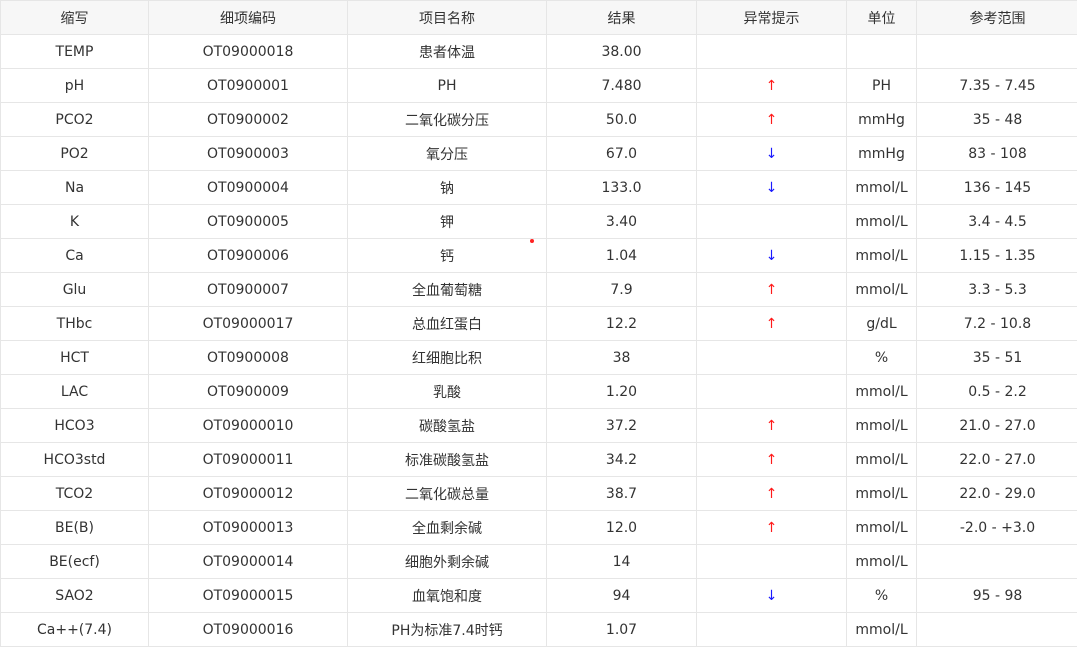 Image resolution: width=1077 pixels, height=652 pixels. Describe the element at coordinates (621, 391) in the screenshot. I see `cell-result: 1.20` at that location.